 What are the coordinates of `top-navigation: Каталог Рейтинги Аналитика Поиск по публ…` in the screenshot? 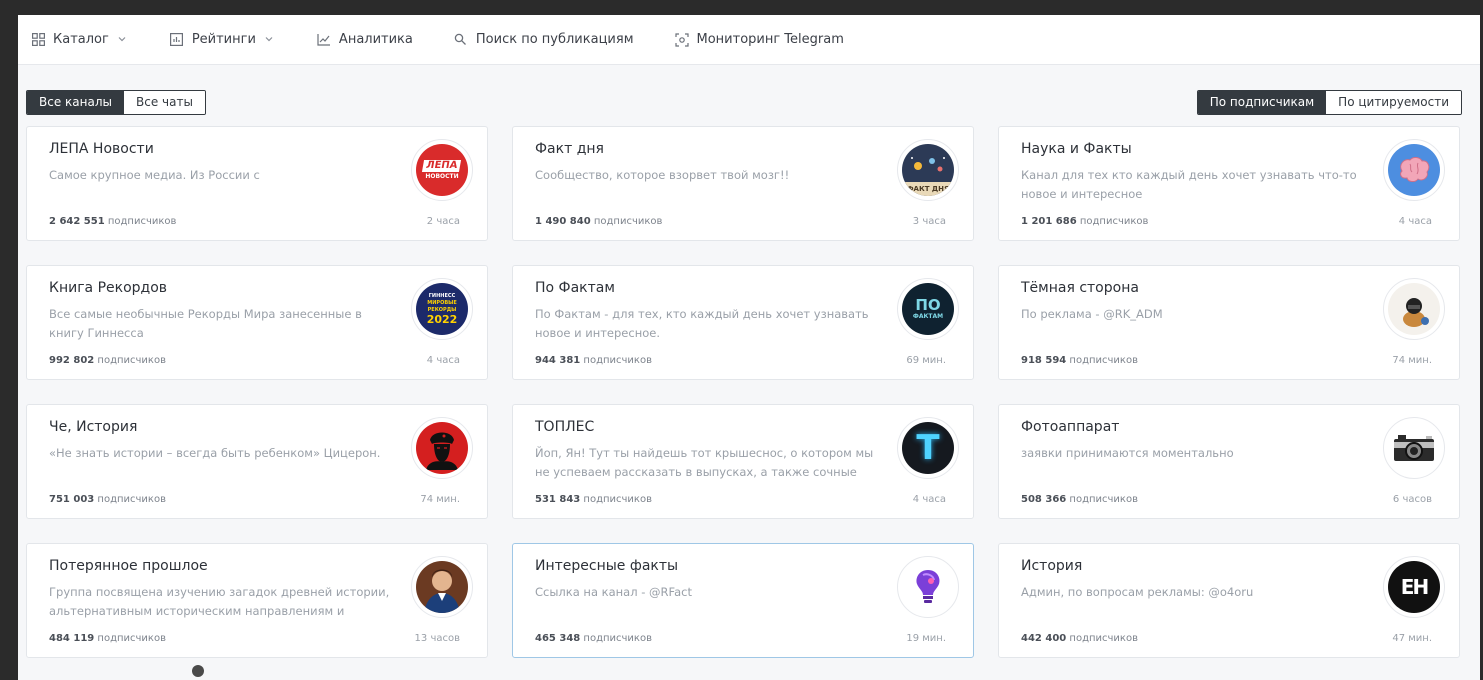 It's located at (749, 40).